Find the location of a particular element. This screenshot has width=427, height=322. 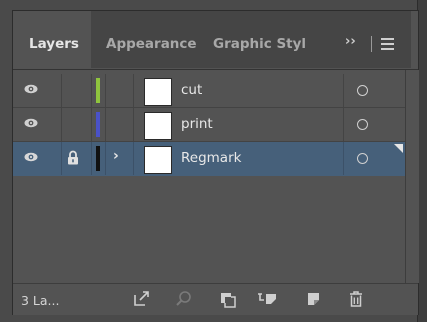

tab-layers: Layers is located at coordinates (54, 44).